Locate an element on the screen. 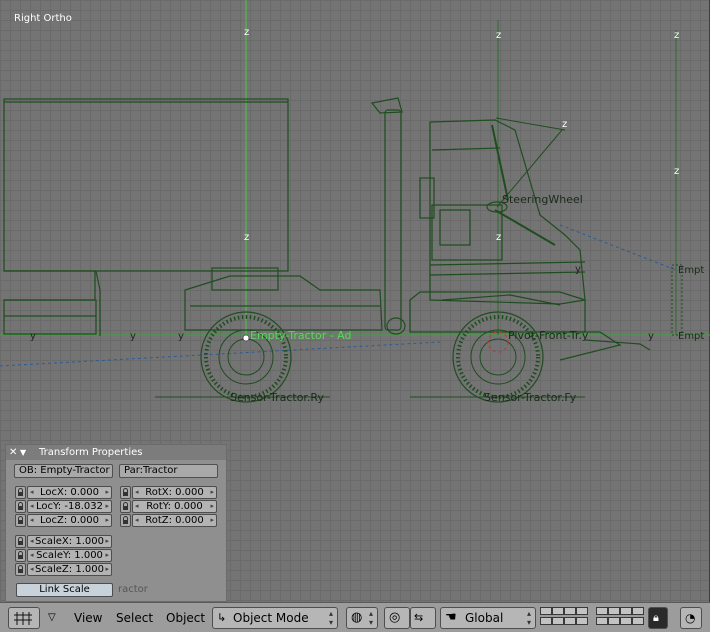  label-empty-right-2: Empt is located at coordinates (691, 336).